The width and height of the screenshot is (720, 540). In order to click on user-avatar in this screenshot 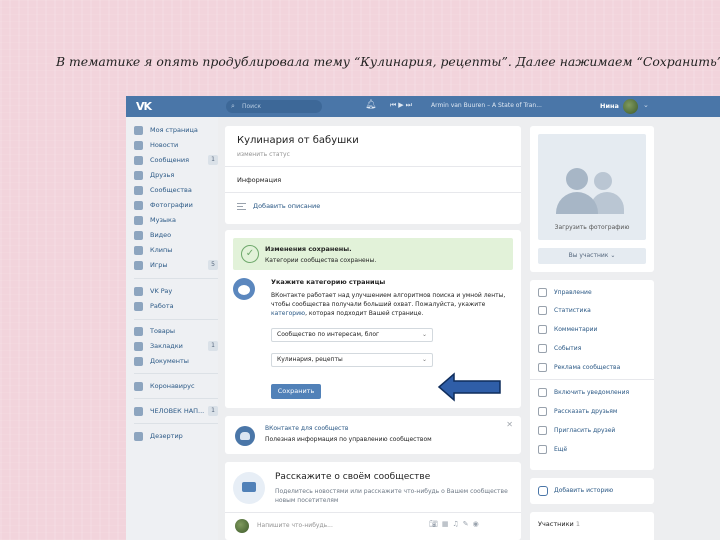, I will do `click(630, 106)`.